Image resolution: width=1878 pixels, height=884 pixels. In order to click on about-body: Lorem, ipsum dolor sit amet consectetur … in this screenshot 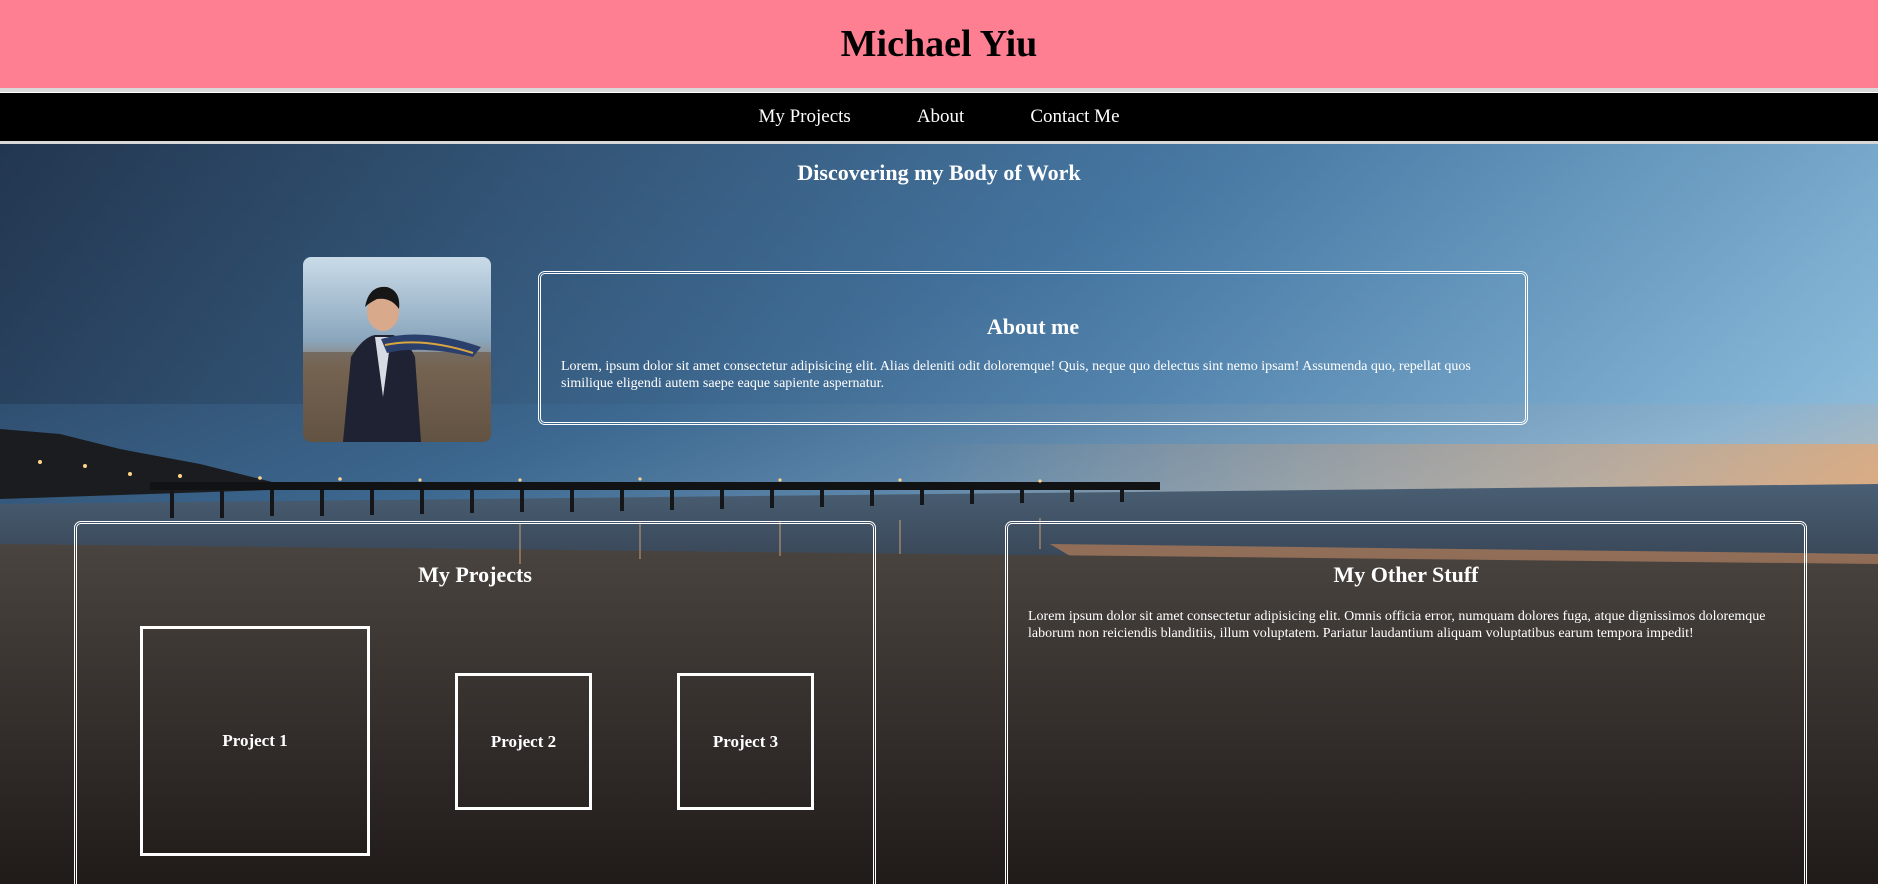, I will do `click(1016, 375)`.